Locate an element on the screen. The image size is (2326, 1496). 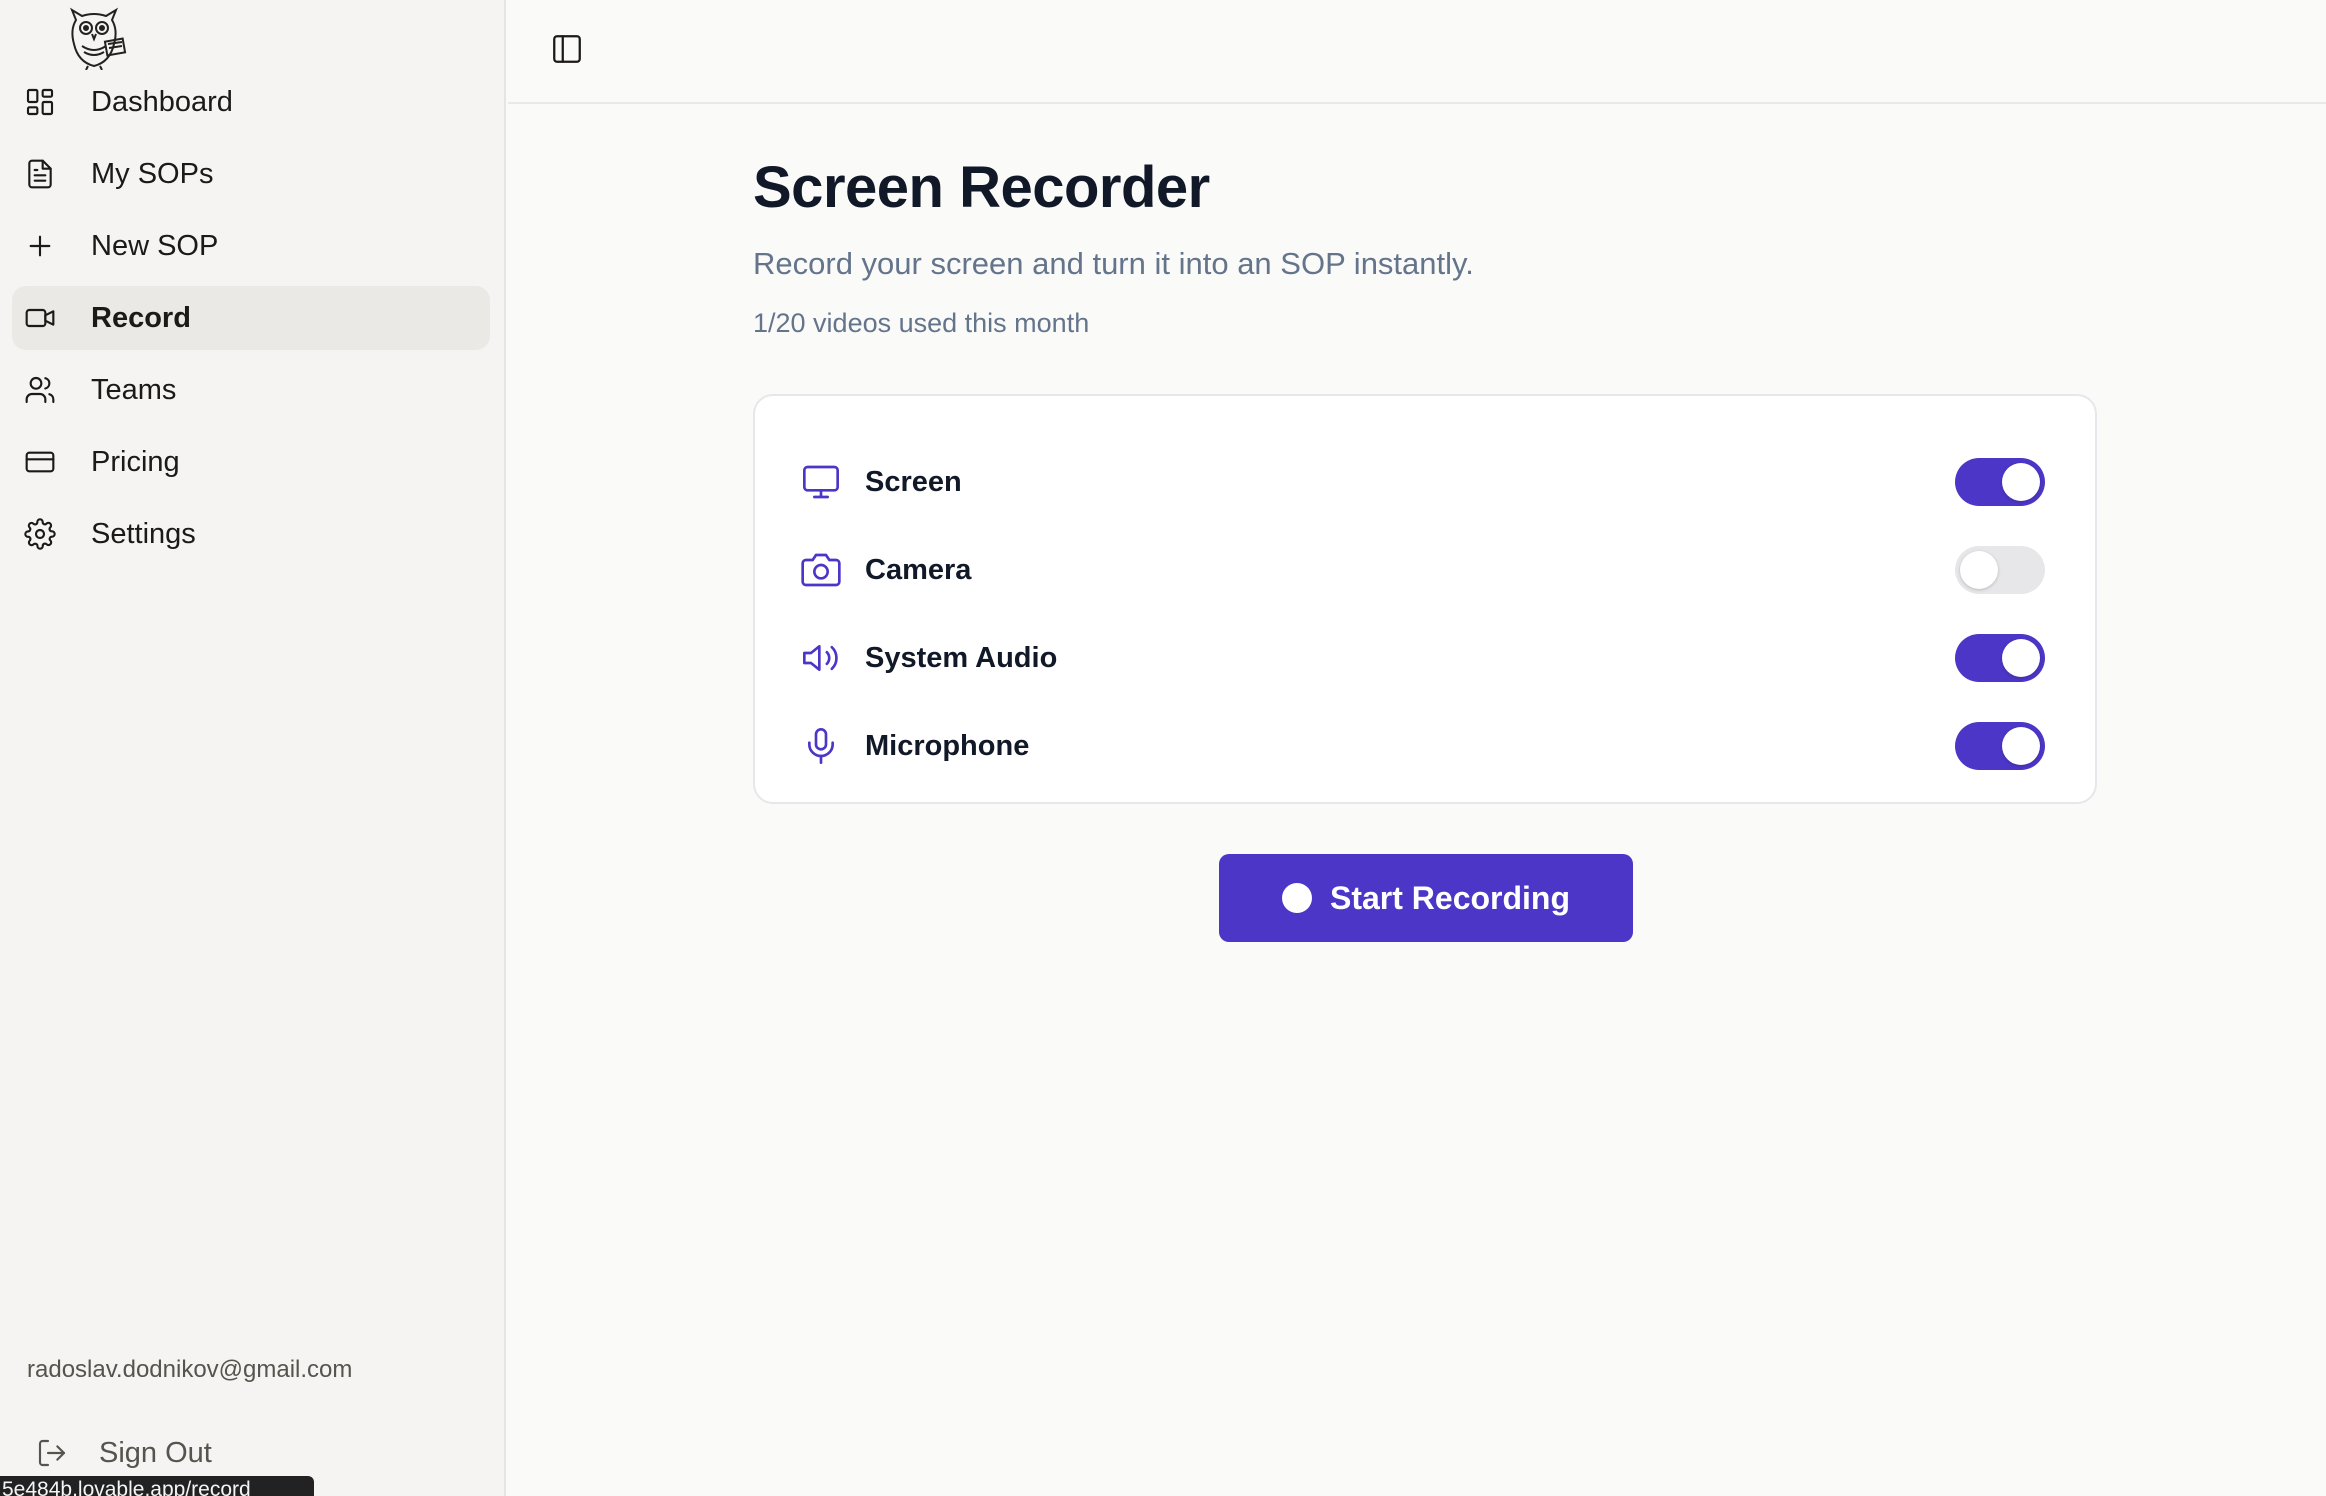
microphone-toggle is located at coordinates (2000, 746).